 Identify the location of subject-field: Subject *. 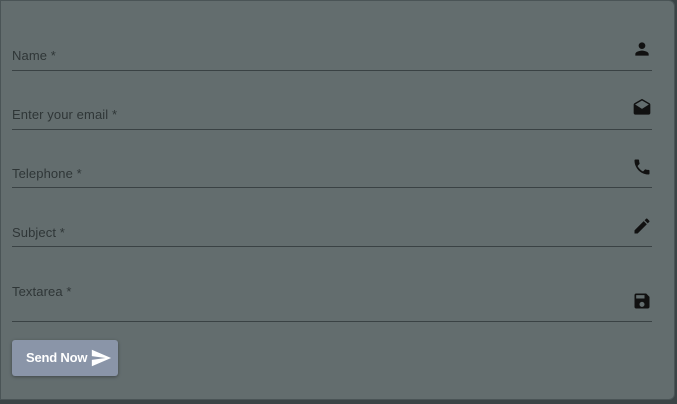
(332, 230).